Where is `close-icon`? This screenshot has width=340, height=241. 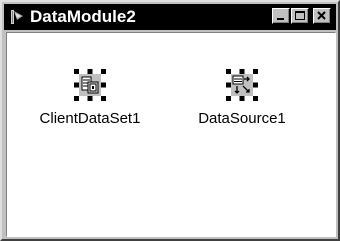
close-icon is located at coordinates (321, 15).